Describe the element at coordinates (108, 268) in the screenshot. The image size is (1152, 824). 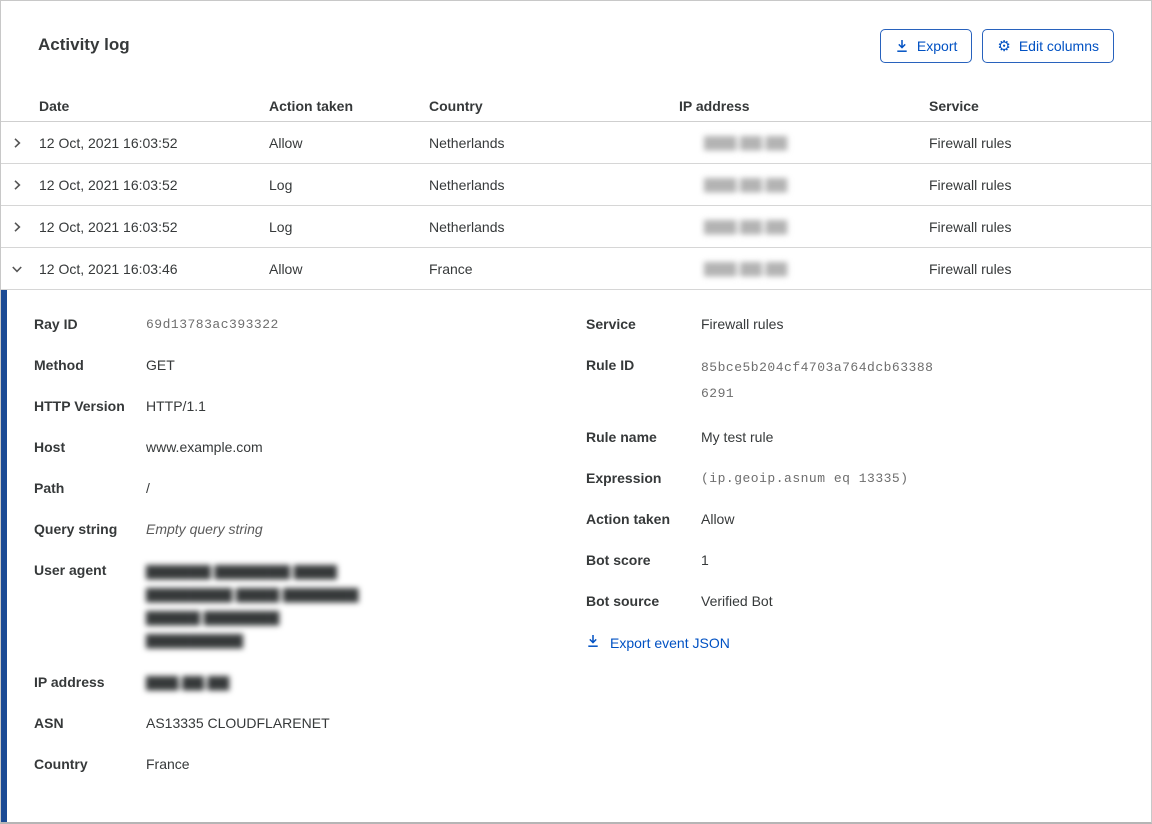
I see `row-date: 12 Oct, 2021 16:03:46` at that location.